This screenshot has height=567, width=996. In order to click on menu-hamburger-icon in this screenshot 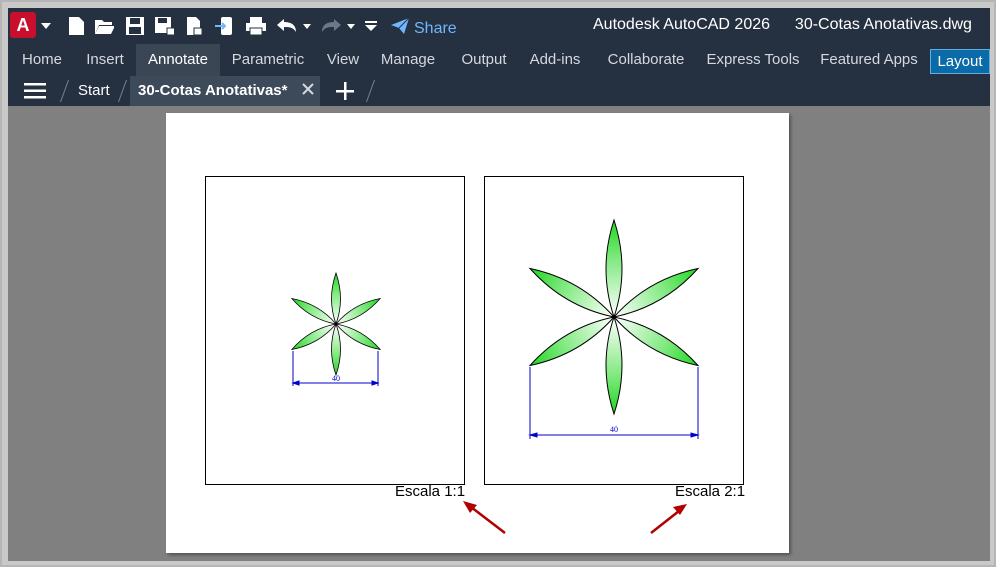, I will do `click(35, 93)`.